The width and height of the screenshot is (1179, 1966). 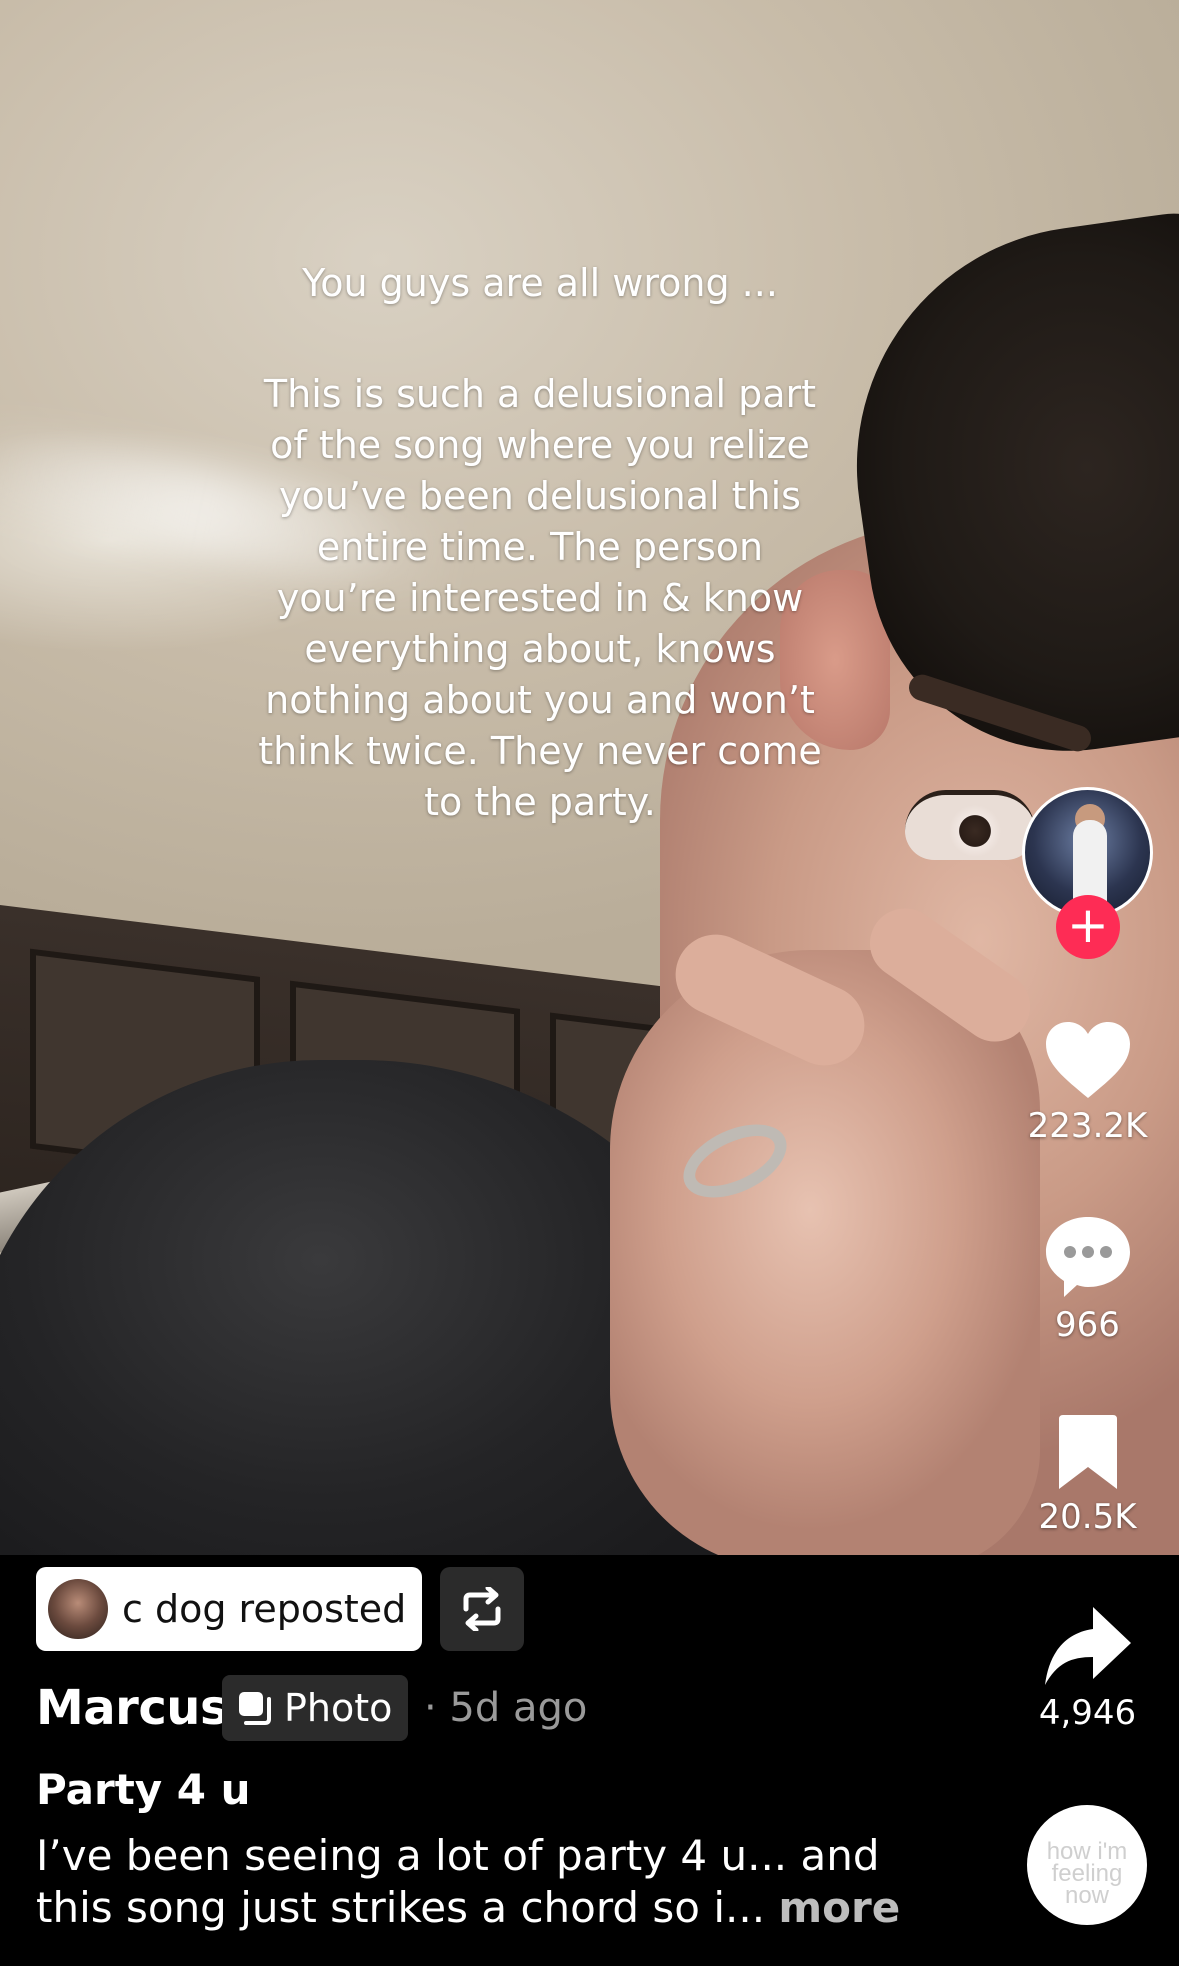 What do you see at coordinates (1087, 1646) in the screenshot?
I see `share-arrow-icon` at bounding box center [1087, 1646].